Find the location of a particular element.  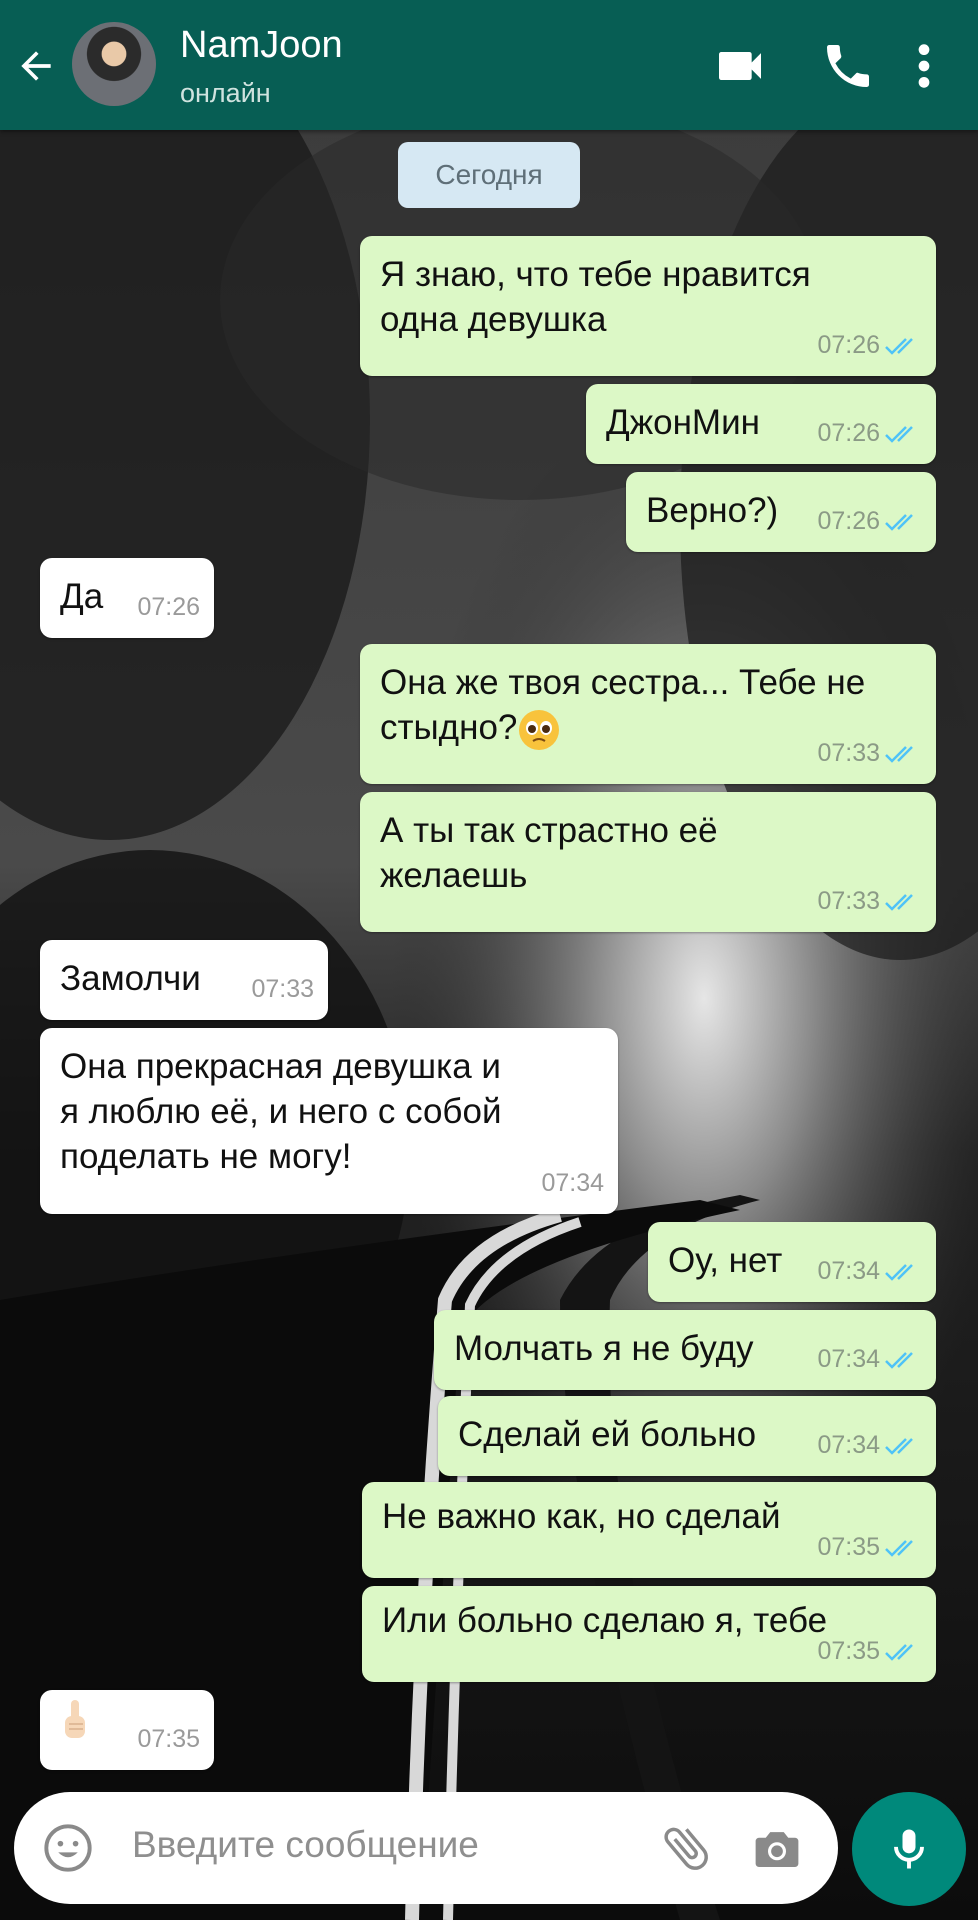

mic-button is located at coordinates (909, 1849).